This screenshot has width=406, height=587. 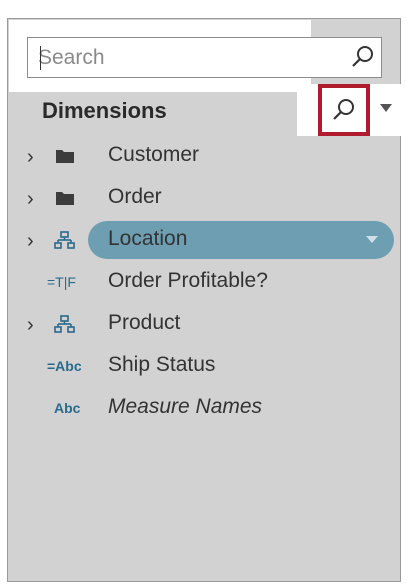 What do you see at coordinates (204, 198) in the screenshot?
I see `list-item: › Order` at bounding box center [204, 198].